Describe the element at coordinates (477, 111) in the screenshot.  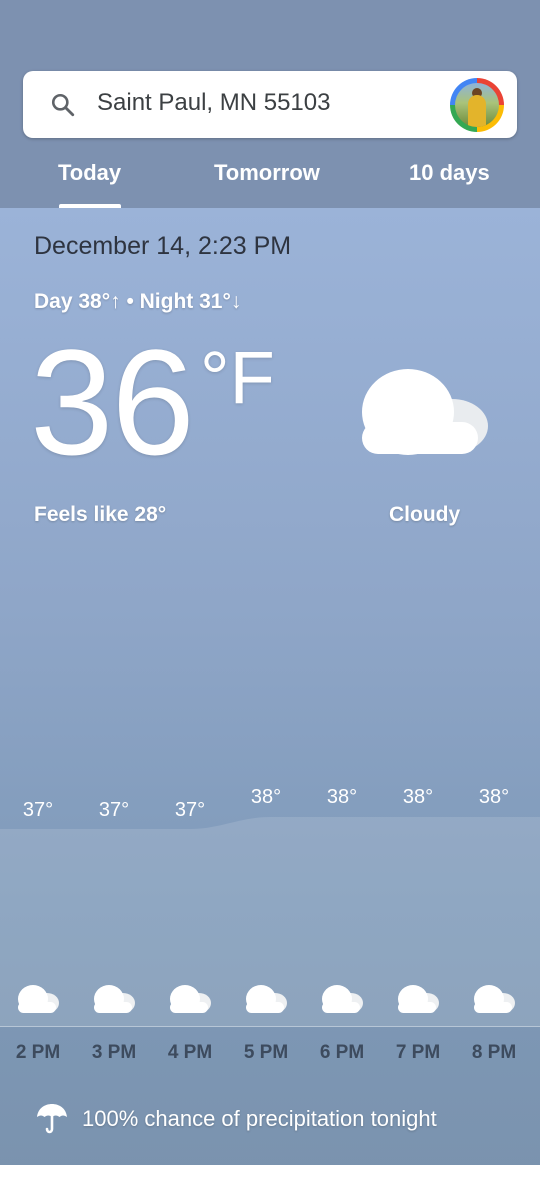
I see `avatar-figure` at that location.